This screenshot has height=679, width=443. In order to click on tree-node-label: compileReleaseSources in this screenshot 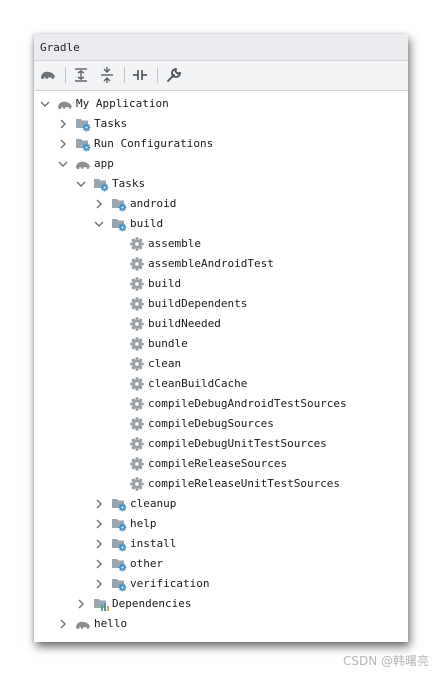, I will do `click(218, 463)`.